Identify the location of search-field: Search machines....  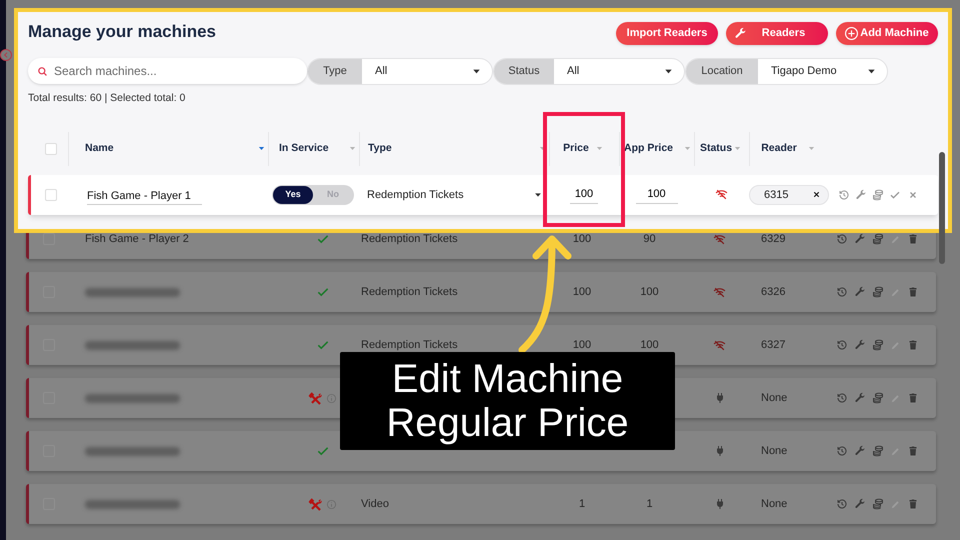
(167, 71).